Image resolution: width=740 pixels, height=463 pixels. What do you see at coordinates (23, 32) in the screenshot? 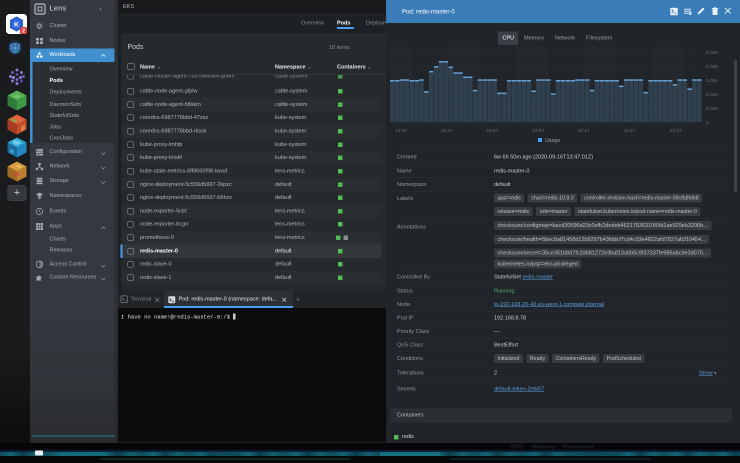
I see `svg-text: 2` at bounding box center [23, 32].